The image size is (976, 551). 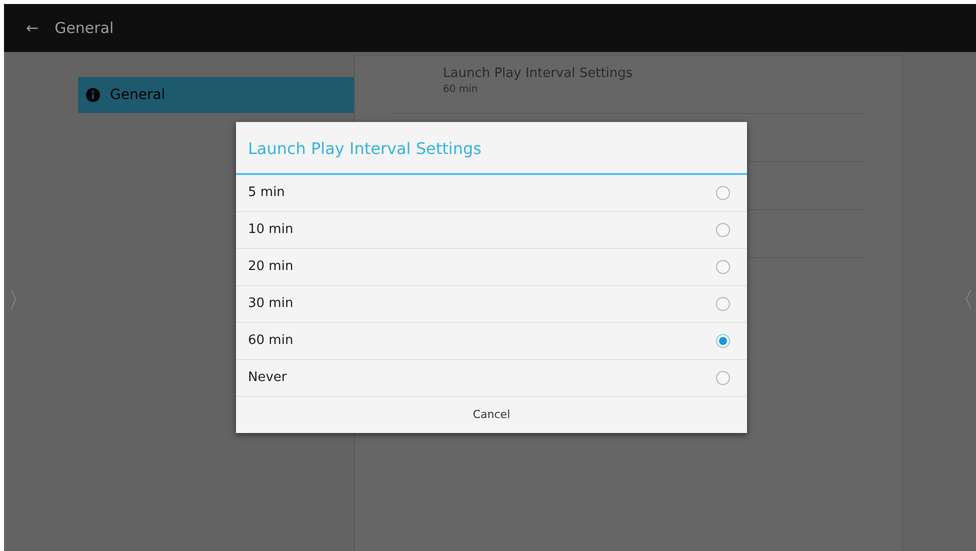 What do you see at coordinates (271, 304) in the screenshot?
I see `option-label: 30 min` at bounding box center [271, 304].